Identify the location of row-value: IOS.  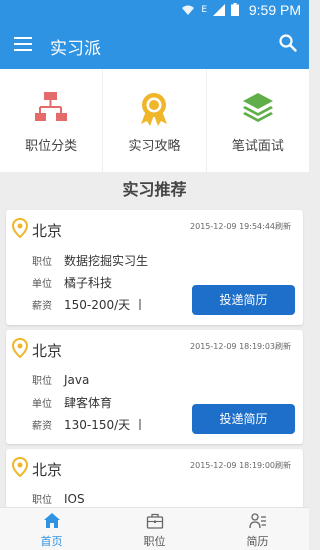
(74, 499).